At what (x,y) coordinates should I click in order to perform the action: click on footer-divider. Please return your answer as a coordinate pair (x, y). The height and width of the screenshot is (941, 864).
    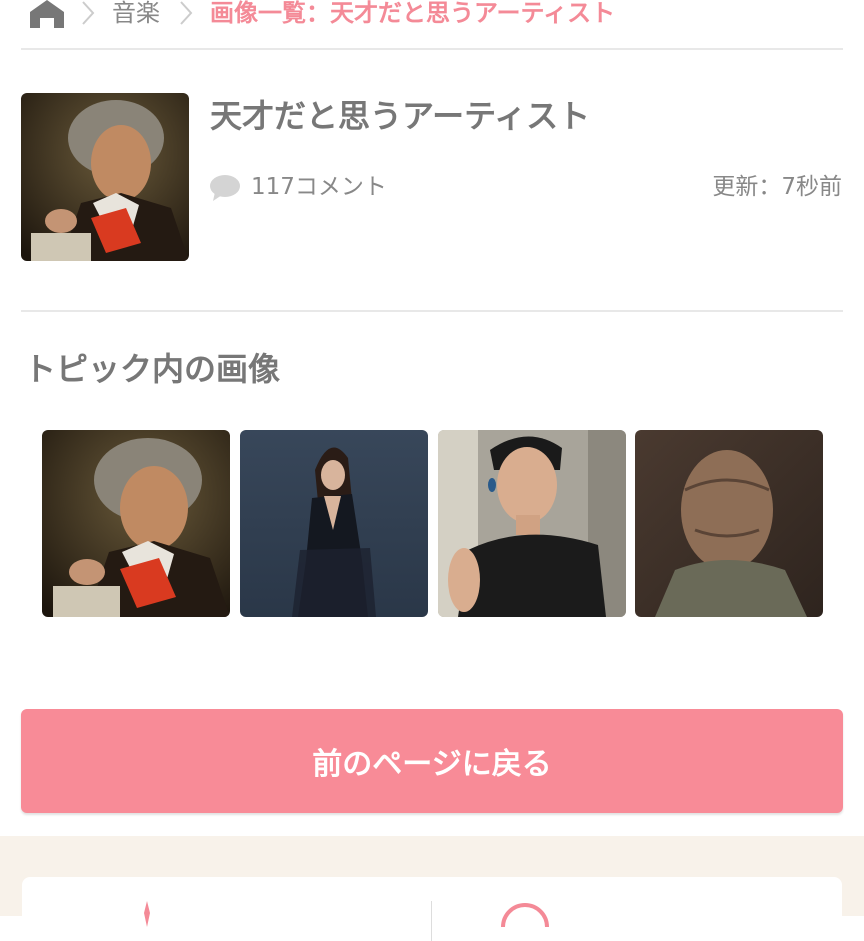
    Looking at the image, I should click on (431, 921).